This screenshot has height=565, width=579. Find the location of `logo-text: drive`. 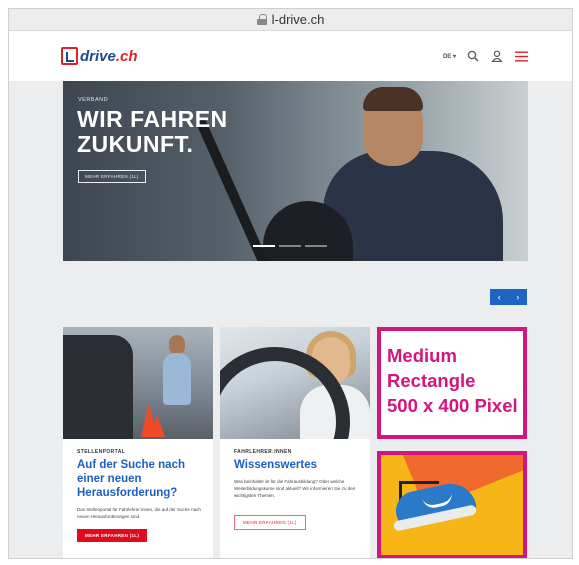

logo-text: drive is located at coordinates (98, 56).